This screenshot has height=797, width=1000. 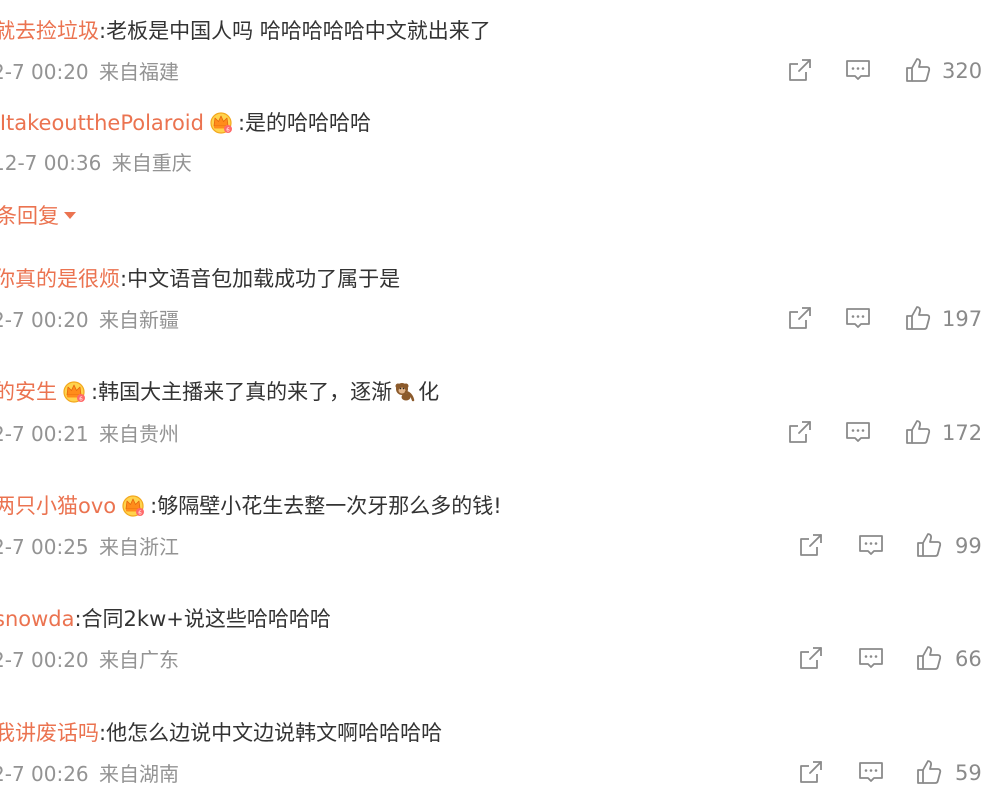 What do you see at coordinates (89, 434) in the screenshot?
I see `comment-meta: 2-7 00:21 来自贵州` at bounding box center [89, 434].